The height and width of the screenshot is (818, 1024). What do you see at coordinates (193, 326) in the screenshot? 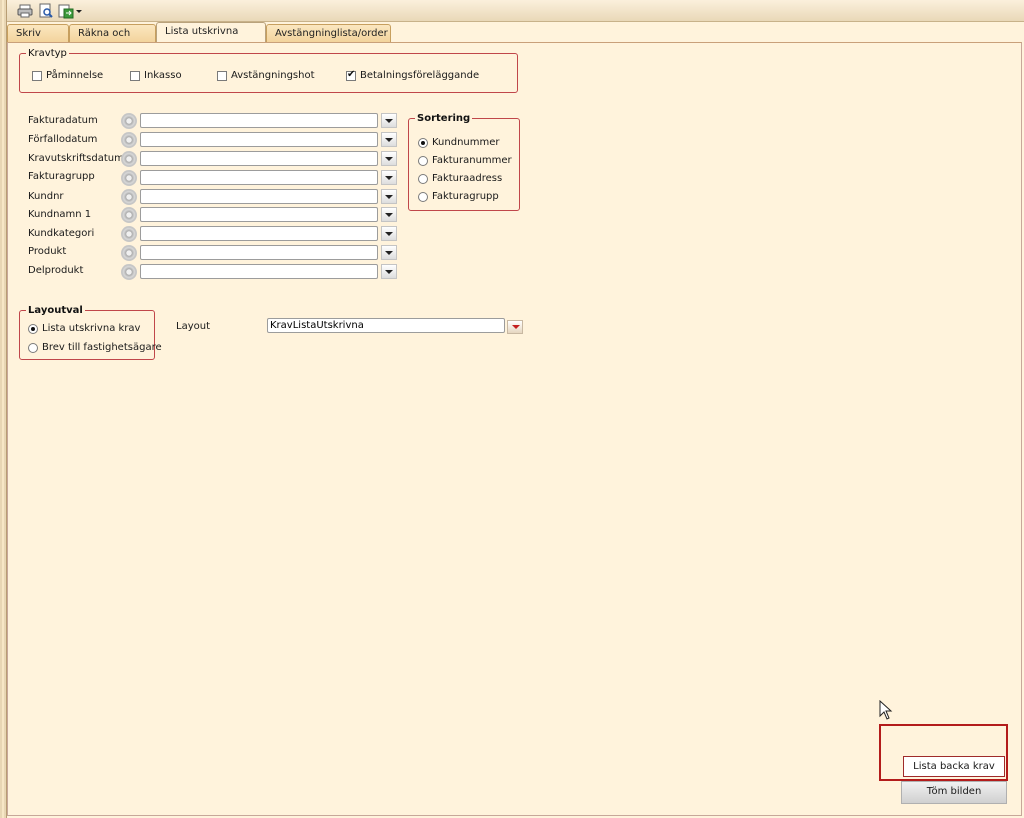
I see `layout-label: Layout` at bounding box center [193, 326].